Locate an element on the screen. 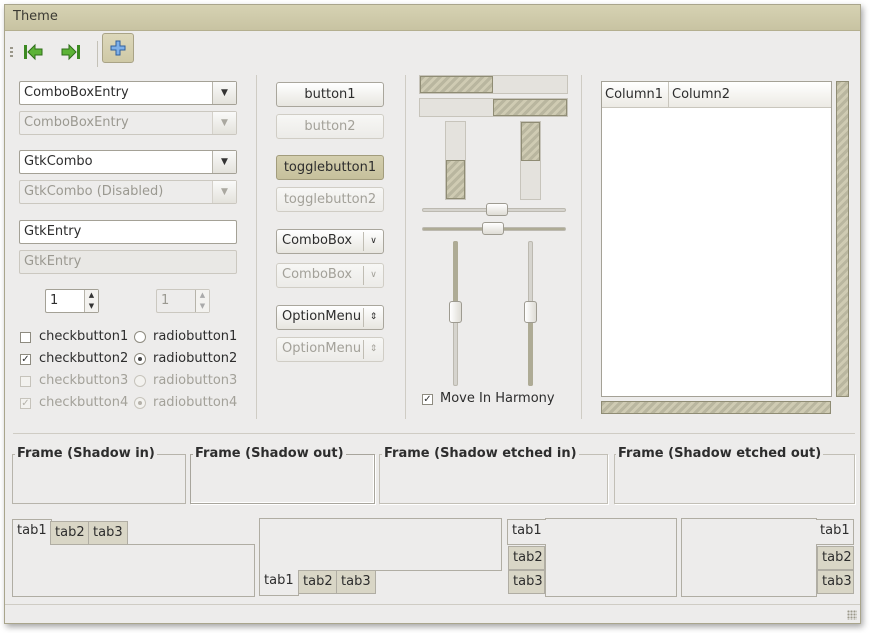 The width and height of the screenshot is (870, 633). updown-icon: ⇕ is located at coordinates (373, 317).